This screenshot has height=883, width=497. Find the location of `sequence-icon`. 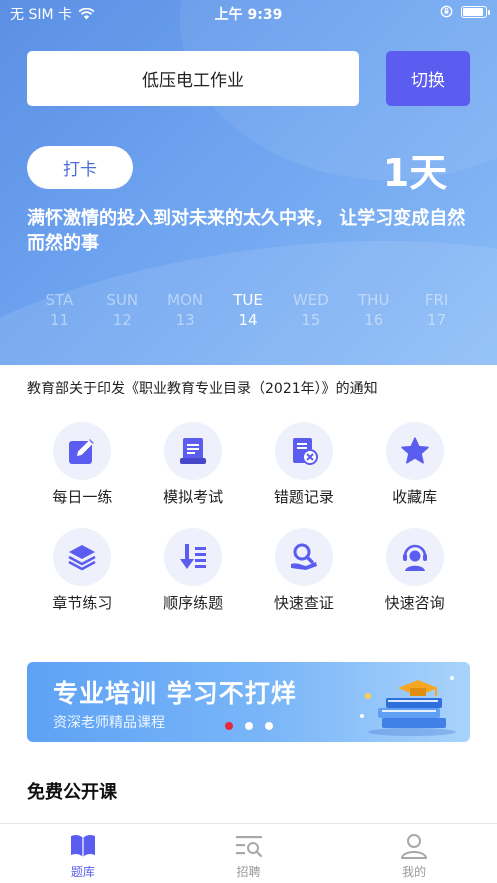

sequence-icon is located at coordinates (193, 556).